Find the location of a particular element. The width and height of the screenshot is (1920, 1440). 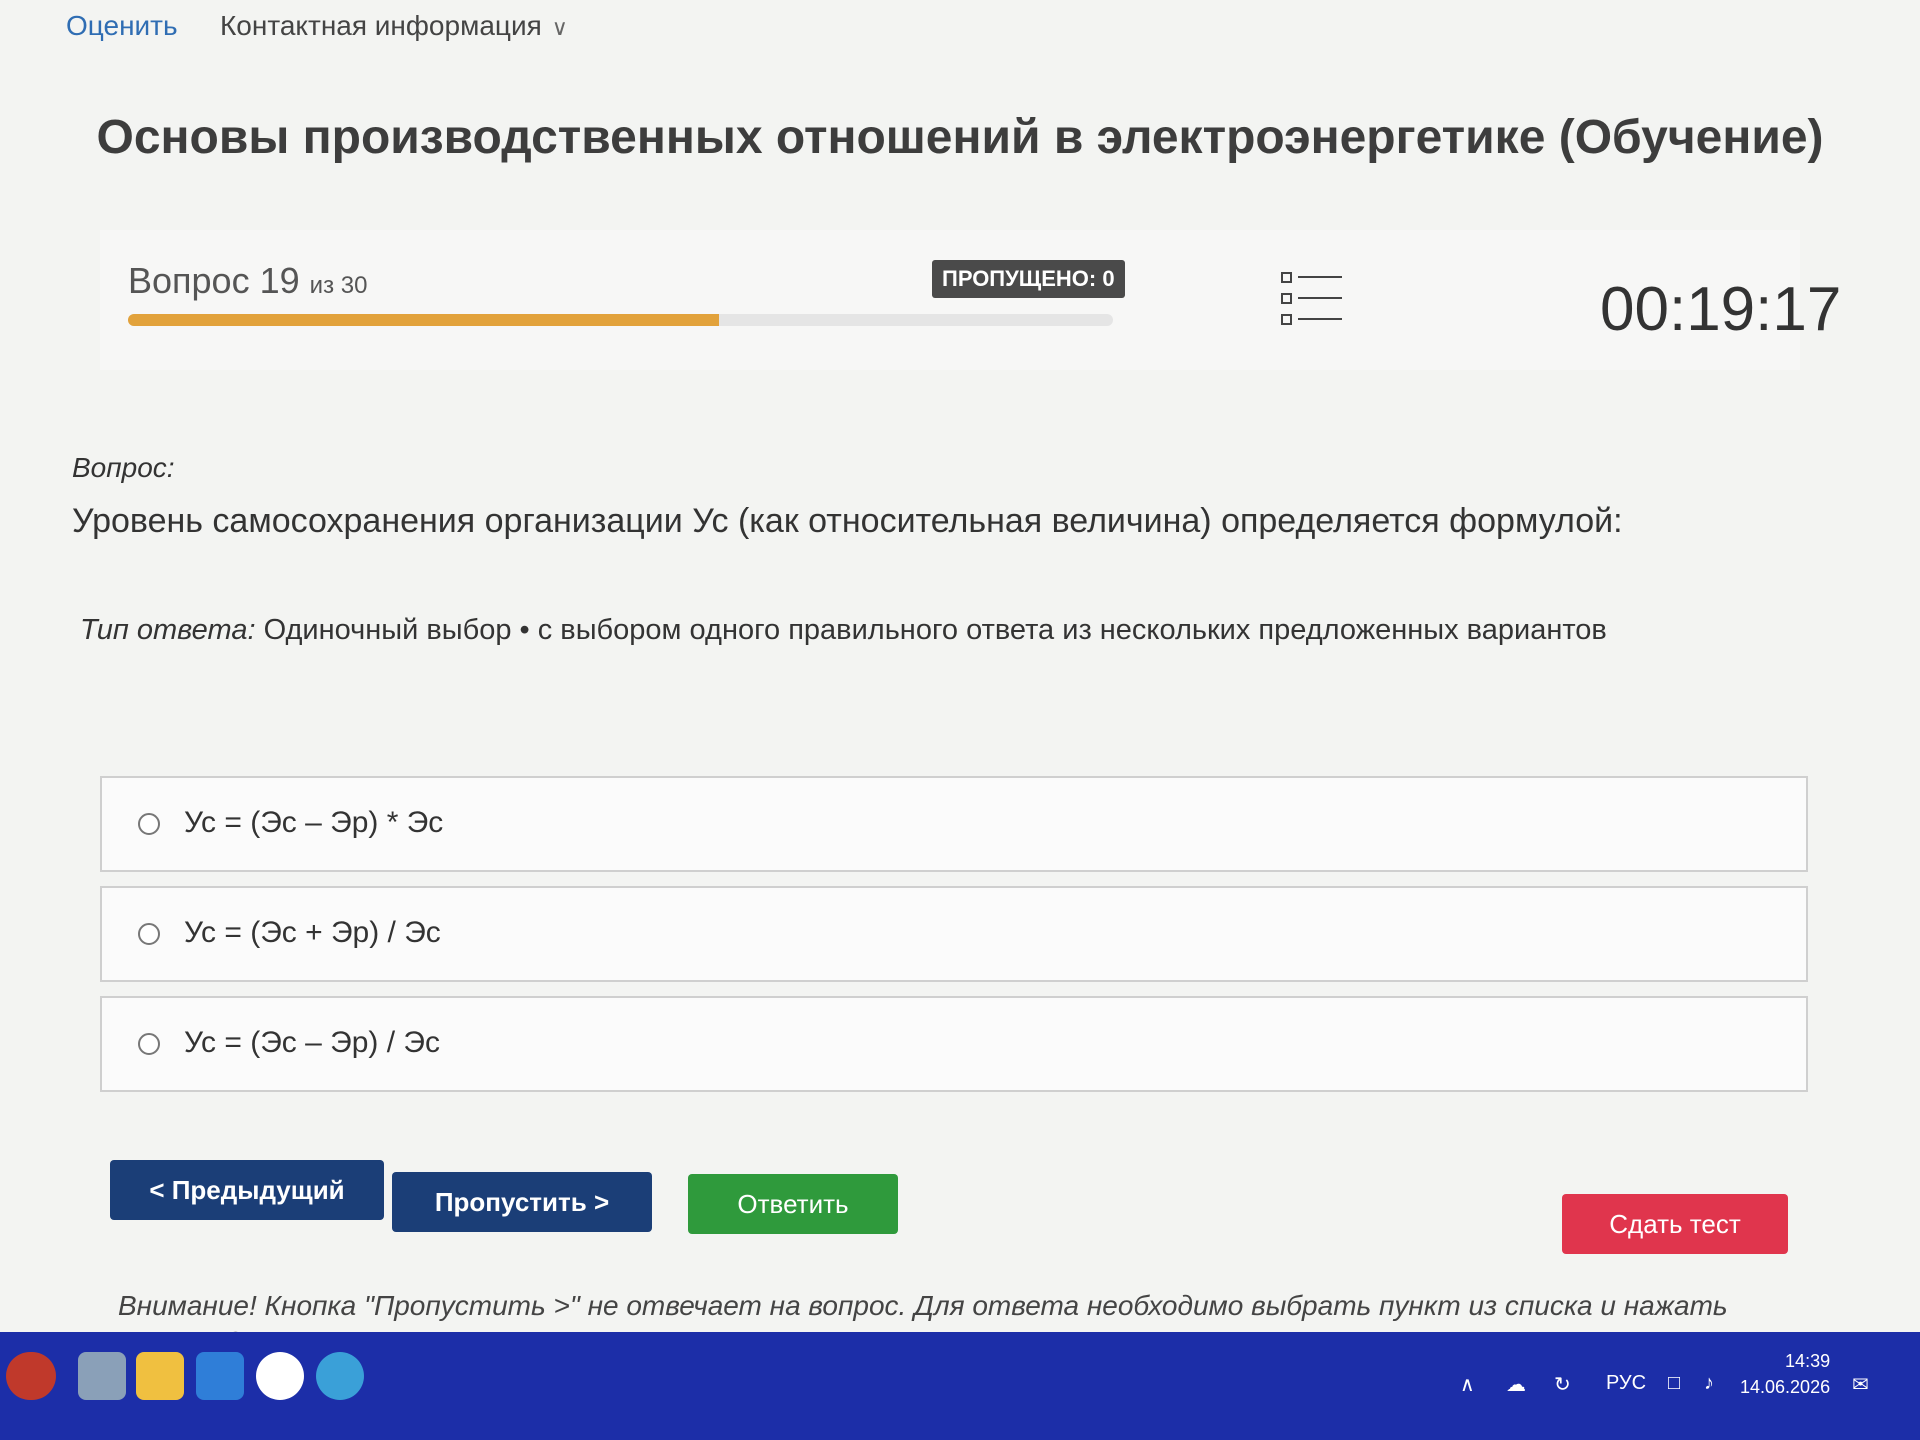

desktop-icon is located at coordinates (102, 1376).